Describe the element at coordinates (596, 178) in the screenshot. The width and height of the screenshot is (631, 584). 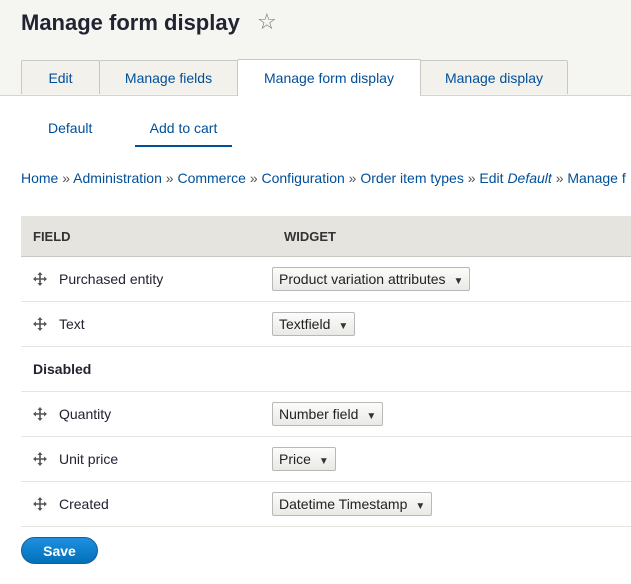
I see `breadcrumb-manage: Manage f` at that location.